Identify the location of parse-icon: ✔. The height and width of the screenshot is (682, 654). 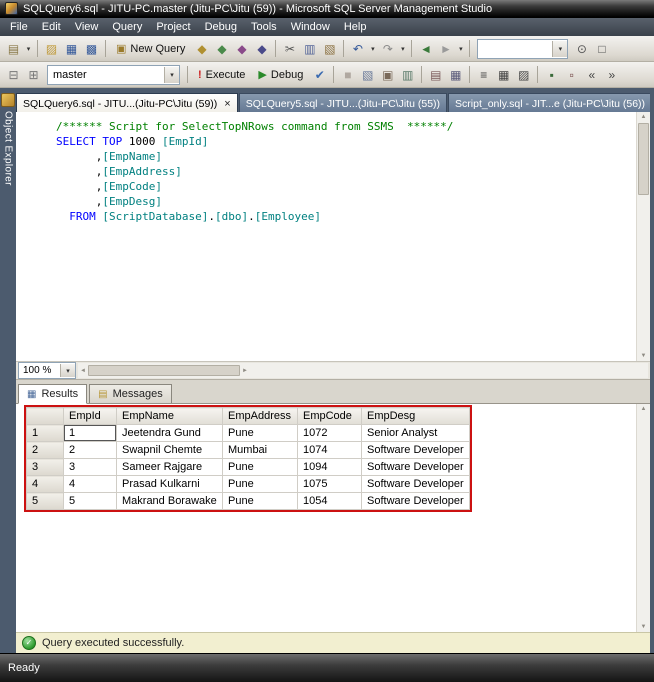
(319, 74).